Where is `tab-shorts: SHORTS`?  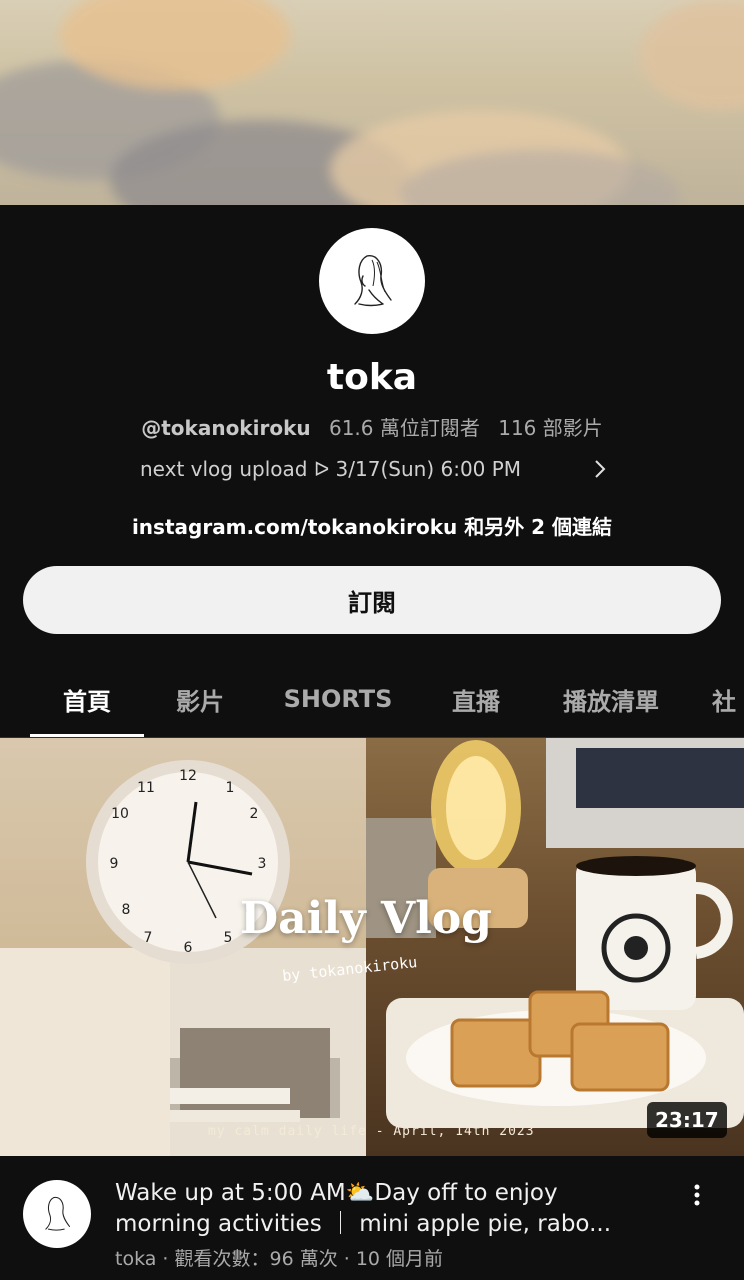
tab-shorts: SHORTS is located at coordinates (338, 699).